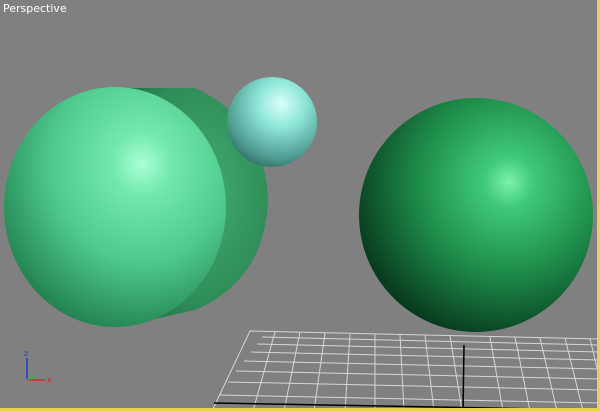  Describe the element at coordinates (32, 375) in the screenshot. I see `axis-y-label: y` at that location.